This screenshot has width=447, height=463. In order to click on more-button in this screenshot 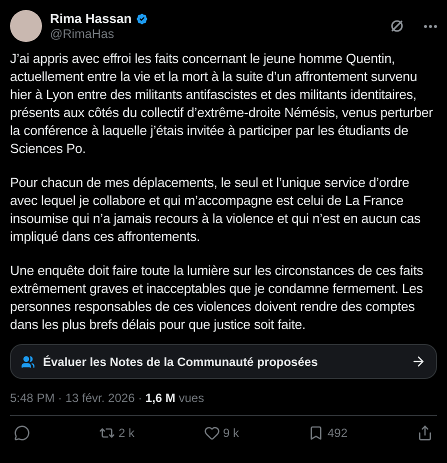, I will do `click(430, 26)`.